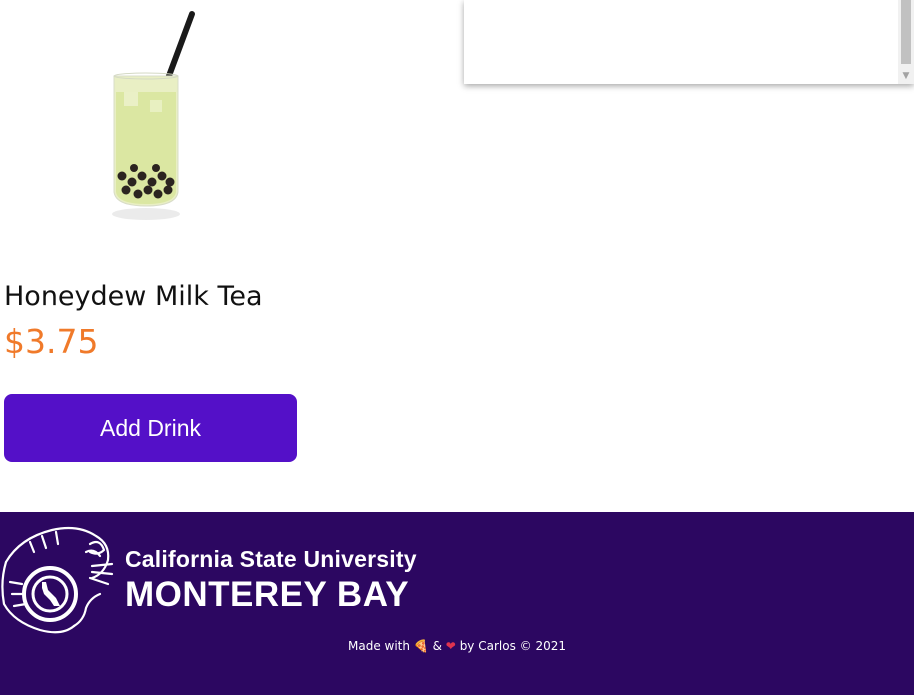 This screenshot has height=695, width=914. What do you see at coordinates (51, 341) in the screenshot?
I see `product-price: $3.75` at bounding box center [51, 341].